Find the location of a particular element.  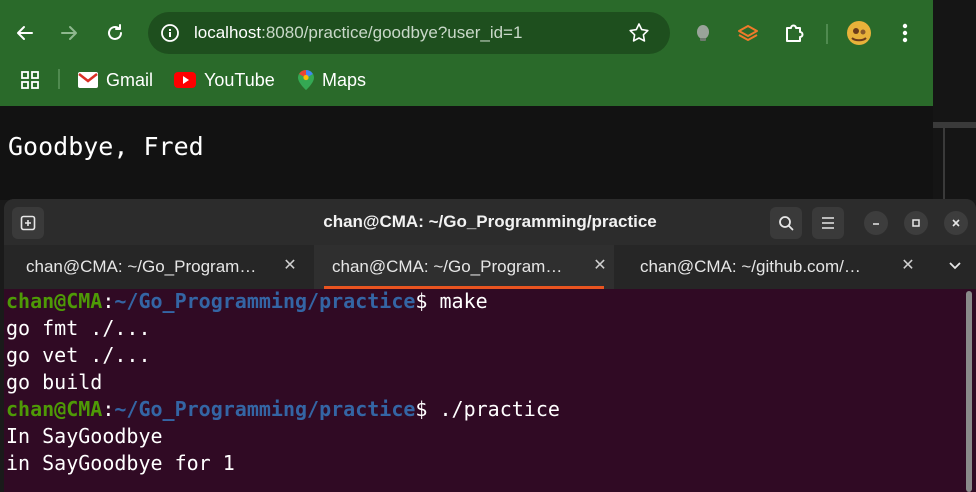

background-window-edge is located at coordinates (954, 100).